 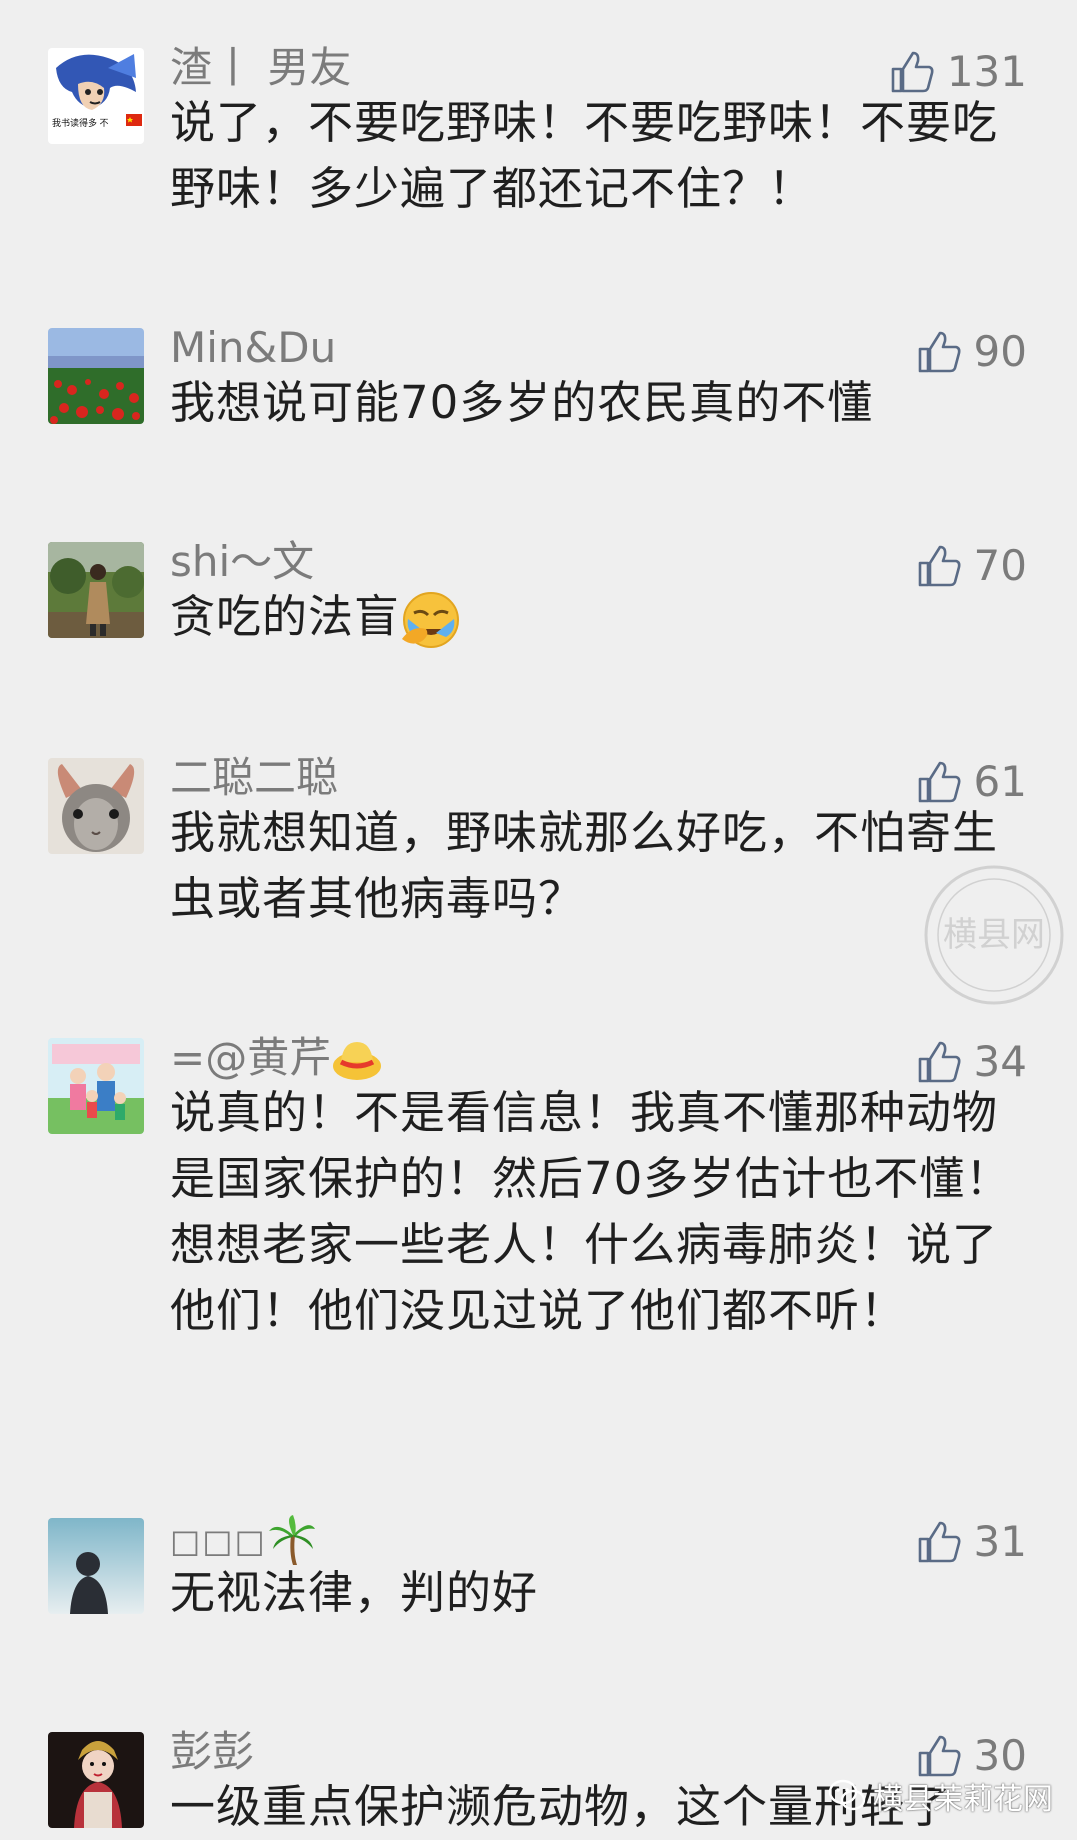 I want to click on family-cartoon-avatar-icon, so click(x=96, y=1086).